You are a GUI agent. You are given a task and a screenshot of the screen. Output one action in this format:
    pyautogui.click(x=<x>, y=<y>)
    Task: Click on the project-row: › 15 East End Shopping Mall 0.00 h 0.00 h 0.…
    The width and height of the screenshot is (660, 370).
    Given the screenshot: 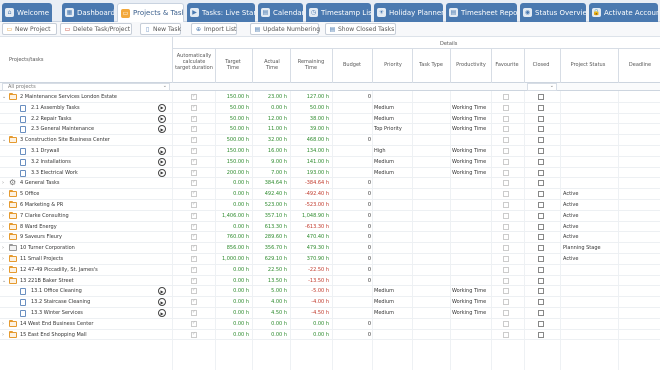 What is the action you would take?
    pyautogui.click(x=330, y=335)
    